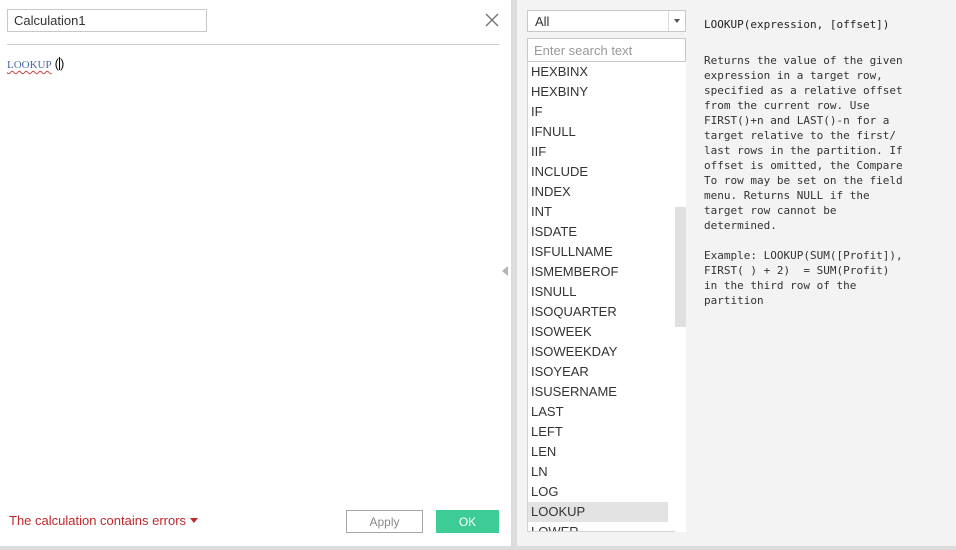  What do you see at coordinates (797, 270) in the screenshot?
I see `example-line: FIRST( ) + 2) = SUM(Profit)` at bounding box center [797, 270].